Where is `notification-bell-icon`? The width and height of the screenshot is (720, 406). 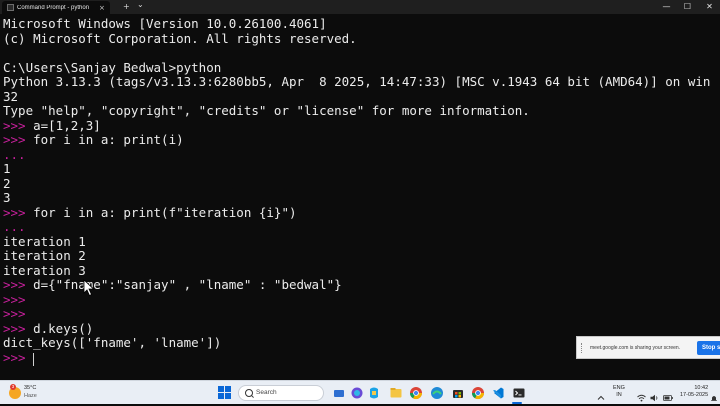 notification-bell-icon is located at coordinates (714, 394).